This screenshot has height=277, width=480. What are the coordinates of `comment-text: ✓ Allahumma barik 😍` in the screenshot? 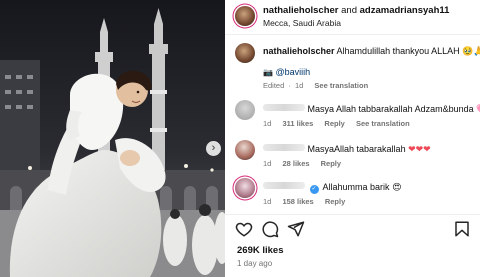 It's located at (332, 187).